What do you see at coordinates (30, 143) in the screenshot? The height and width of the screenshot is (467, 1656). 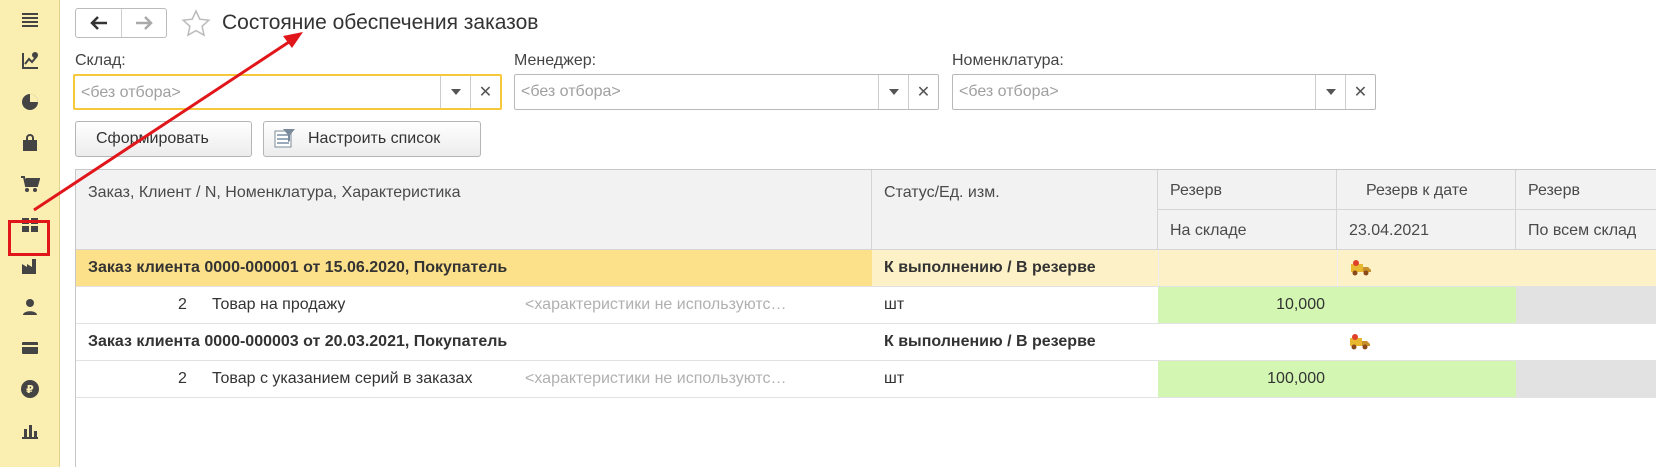 I see `shopping-bag-icon` at bounding box center [30, 143].